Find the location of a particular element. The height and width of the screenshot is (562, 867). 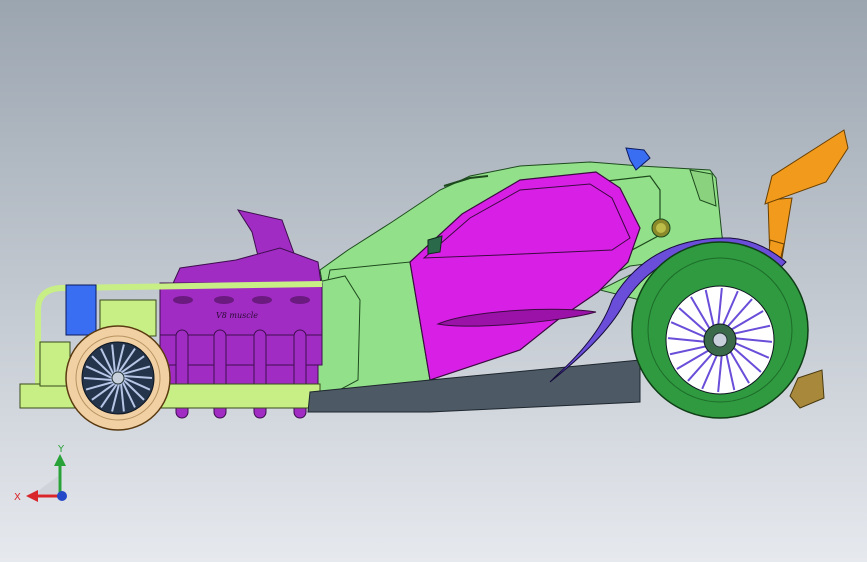

engine-block is located at coordinates (241, 309).